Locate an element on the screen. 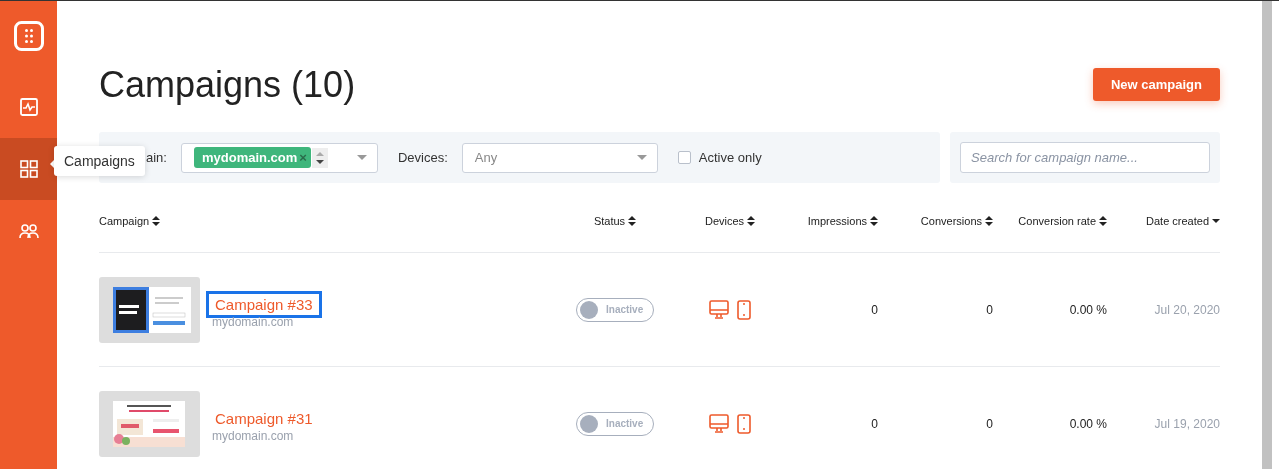 Image resolution: width=1279 pixels, height=469 pixels. column-header: Conversion rate is located at coordinates (1050, 221).